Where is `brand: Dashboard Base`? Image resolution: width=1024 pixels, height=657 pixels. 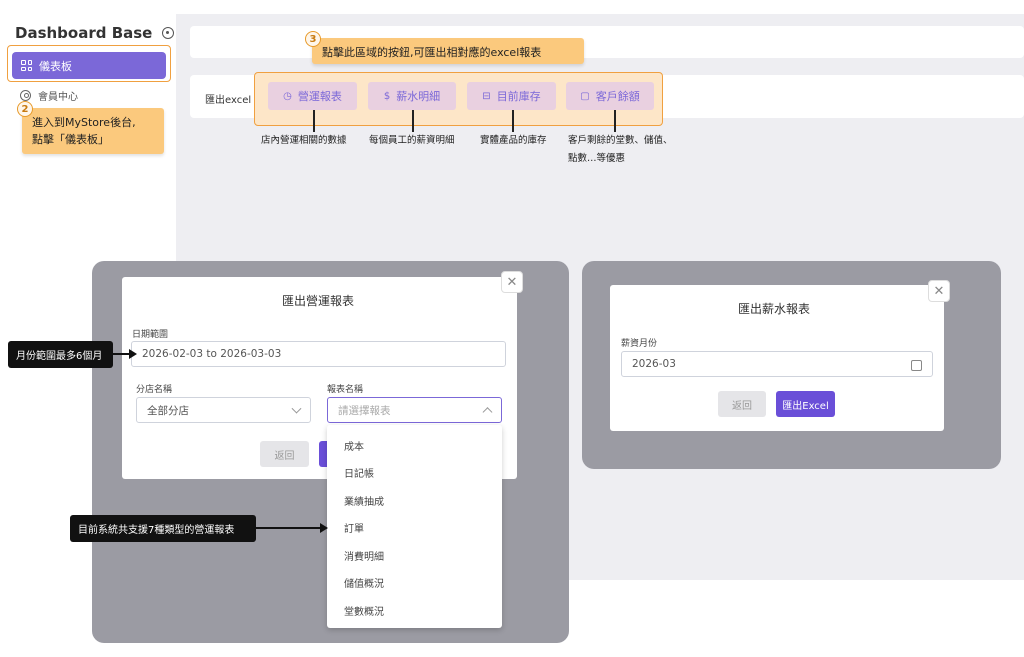
brand: Dashboard Base is located at coordinates (95, 33).